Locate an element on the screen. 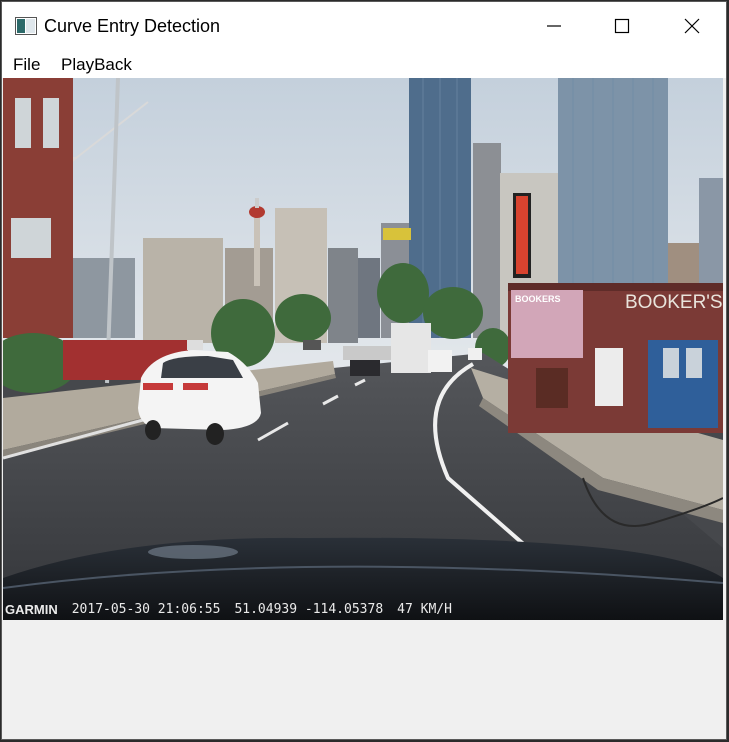 The height and width of the screenshot is (742, 729). maximize-button is located at coordinates (622, 26).